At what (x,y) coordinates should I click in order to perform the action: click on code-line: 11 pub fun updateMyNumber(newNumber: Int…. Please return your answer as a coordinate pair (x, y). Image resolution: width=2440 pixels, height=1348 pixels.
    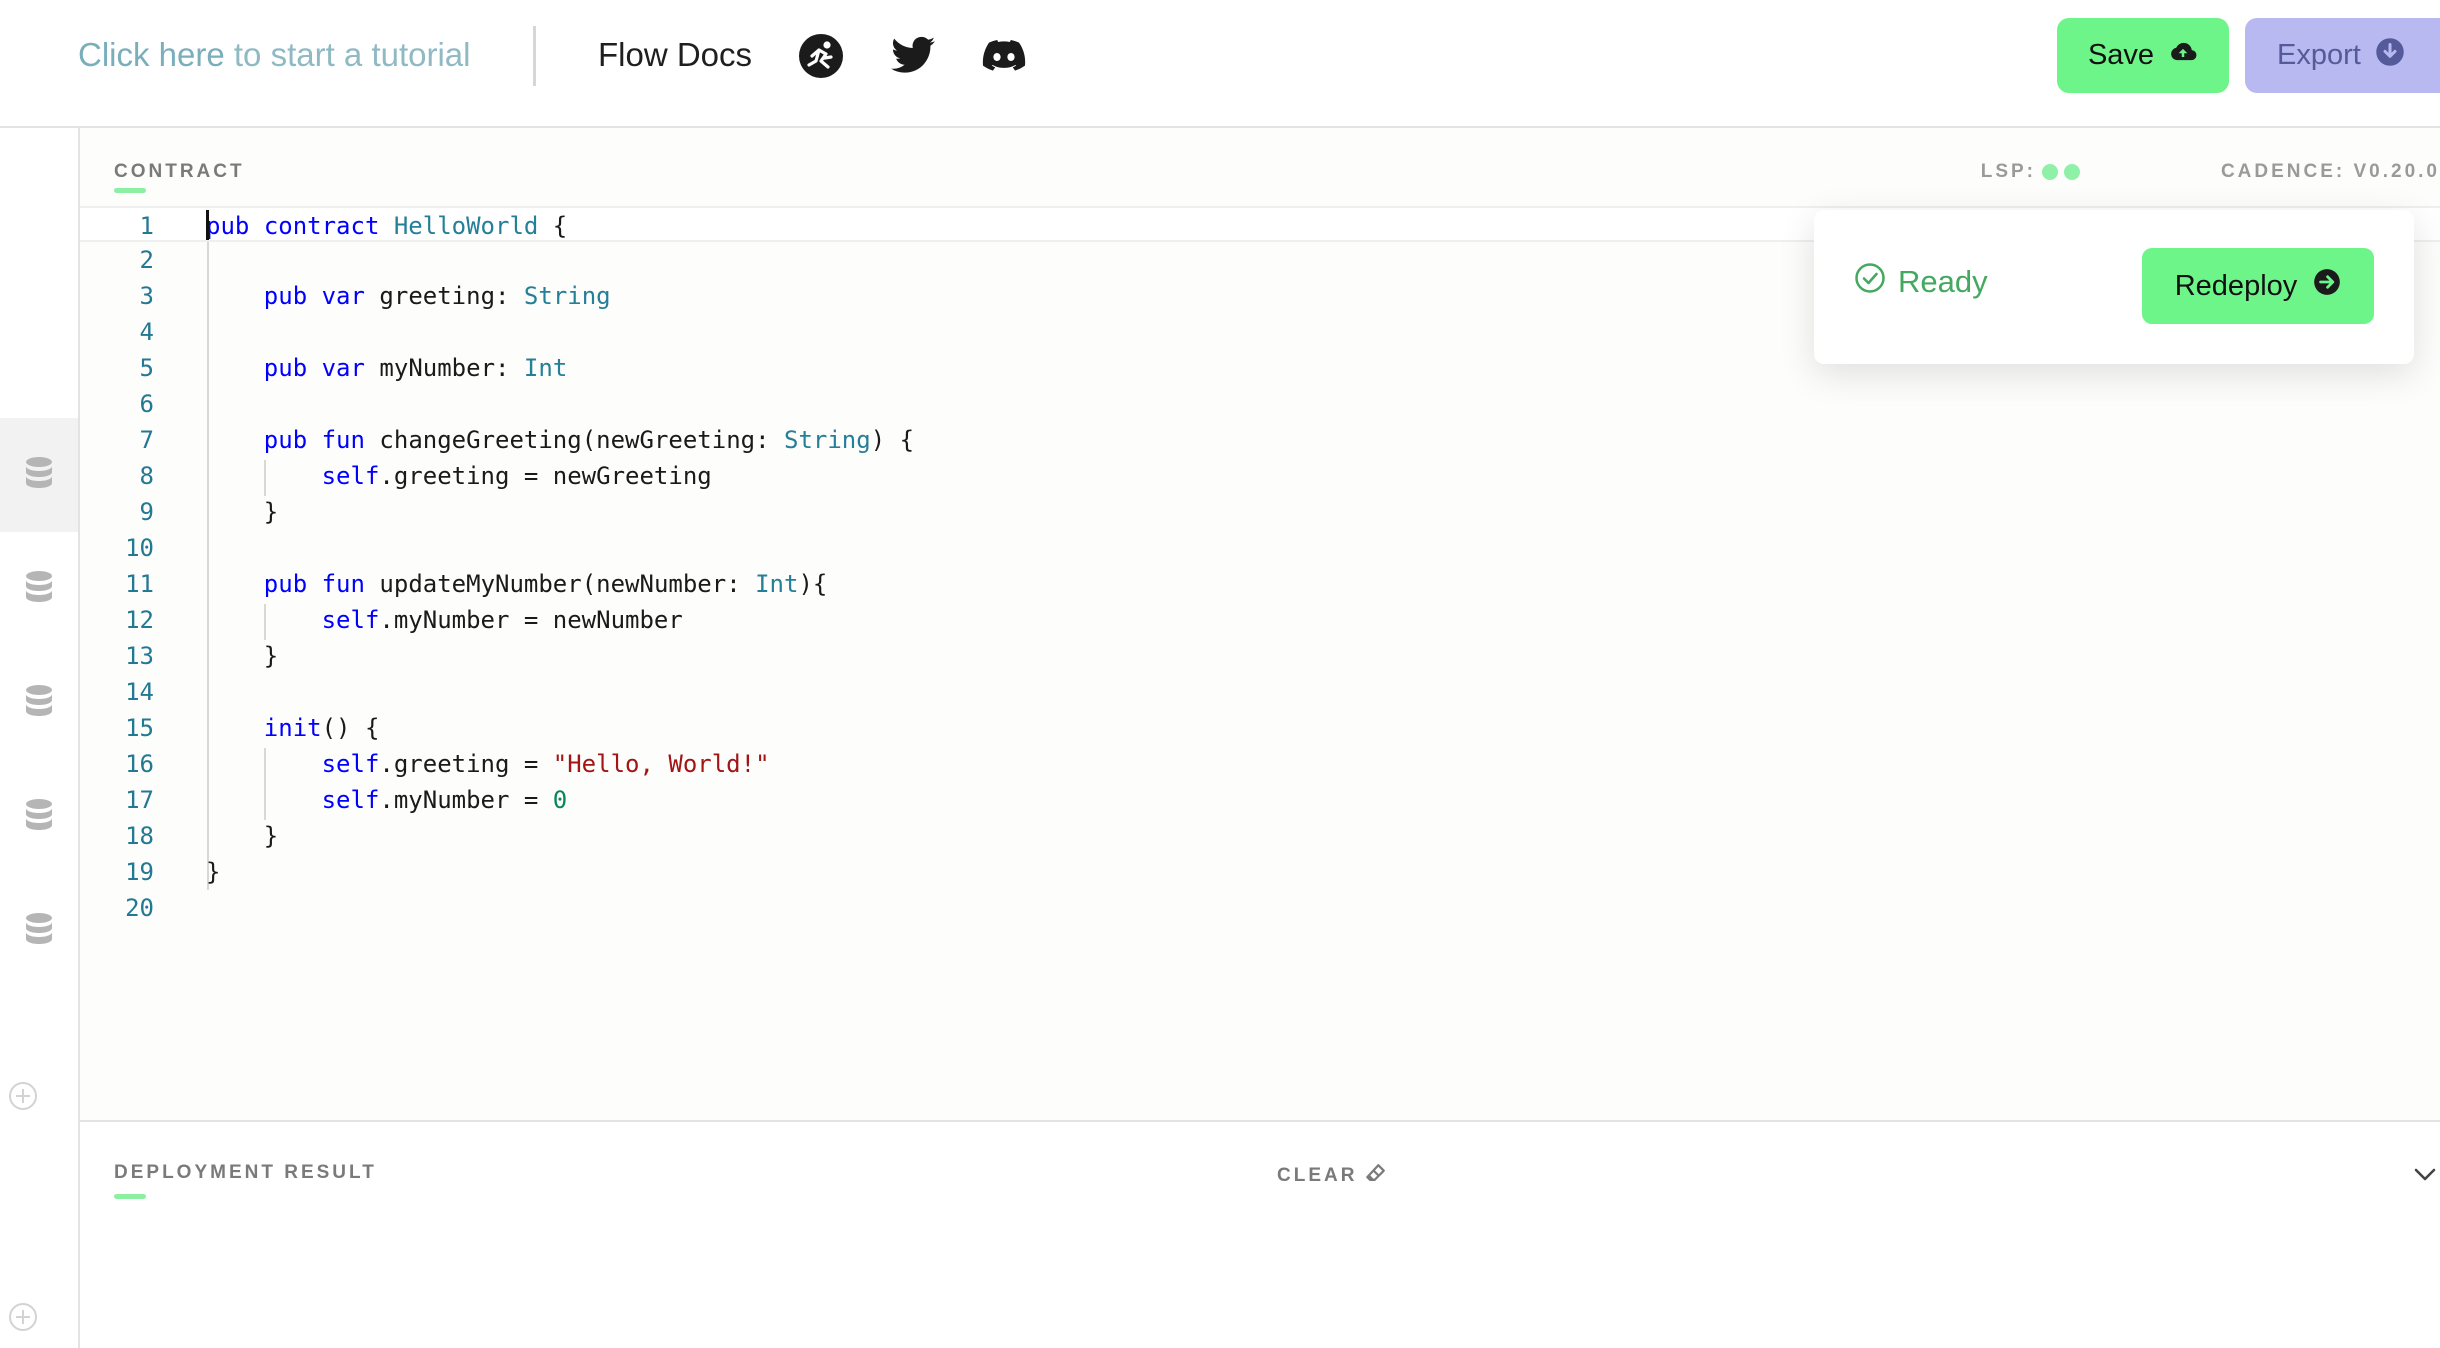
    Looking at the image, I should click on (1260, 584).